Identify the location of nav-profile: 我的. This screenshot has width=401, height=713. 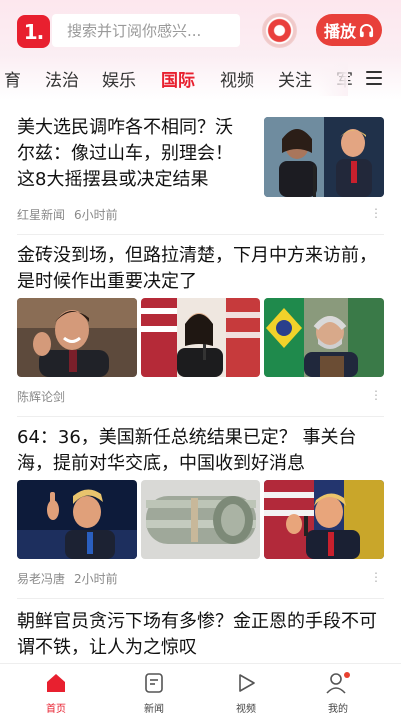
(338, 692).